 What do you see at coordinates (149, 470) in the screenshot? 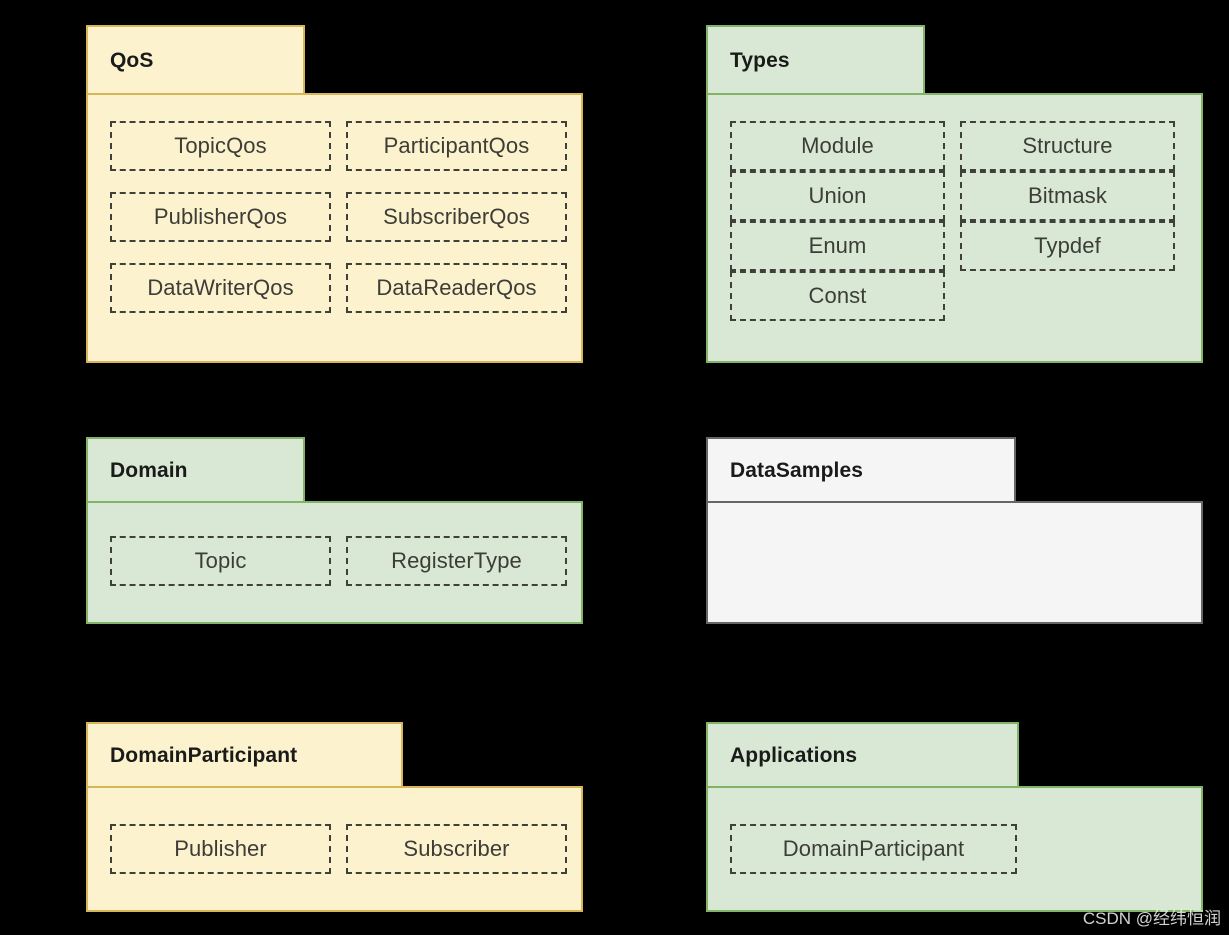
I see `package-domain-title: Domain` at bounding box center [149, 470].